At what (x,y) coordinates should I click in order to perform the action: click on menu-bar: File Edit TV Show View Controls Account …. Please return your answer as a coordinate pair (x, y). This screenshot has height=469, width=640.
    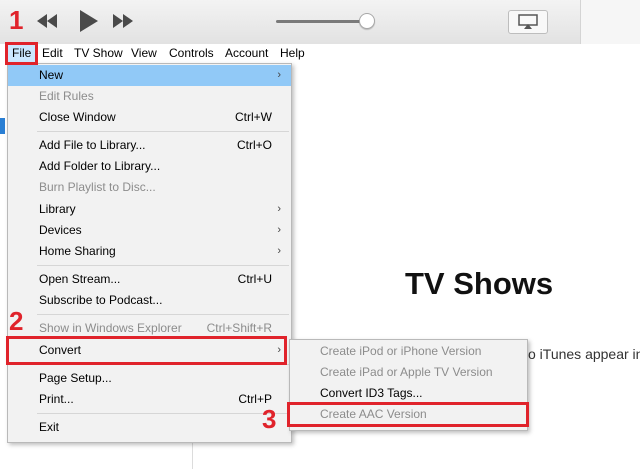
    Looking at the image, I should click on (320, 53).